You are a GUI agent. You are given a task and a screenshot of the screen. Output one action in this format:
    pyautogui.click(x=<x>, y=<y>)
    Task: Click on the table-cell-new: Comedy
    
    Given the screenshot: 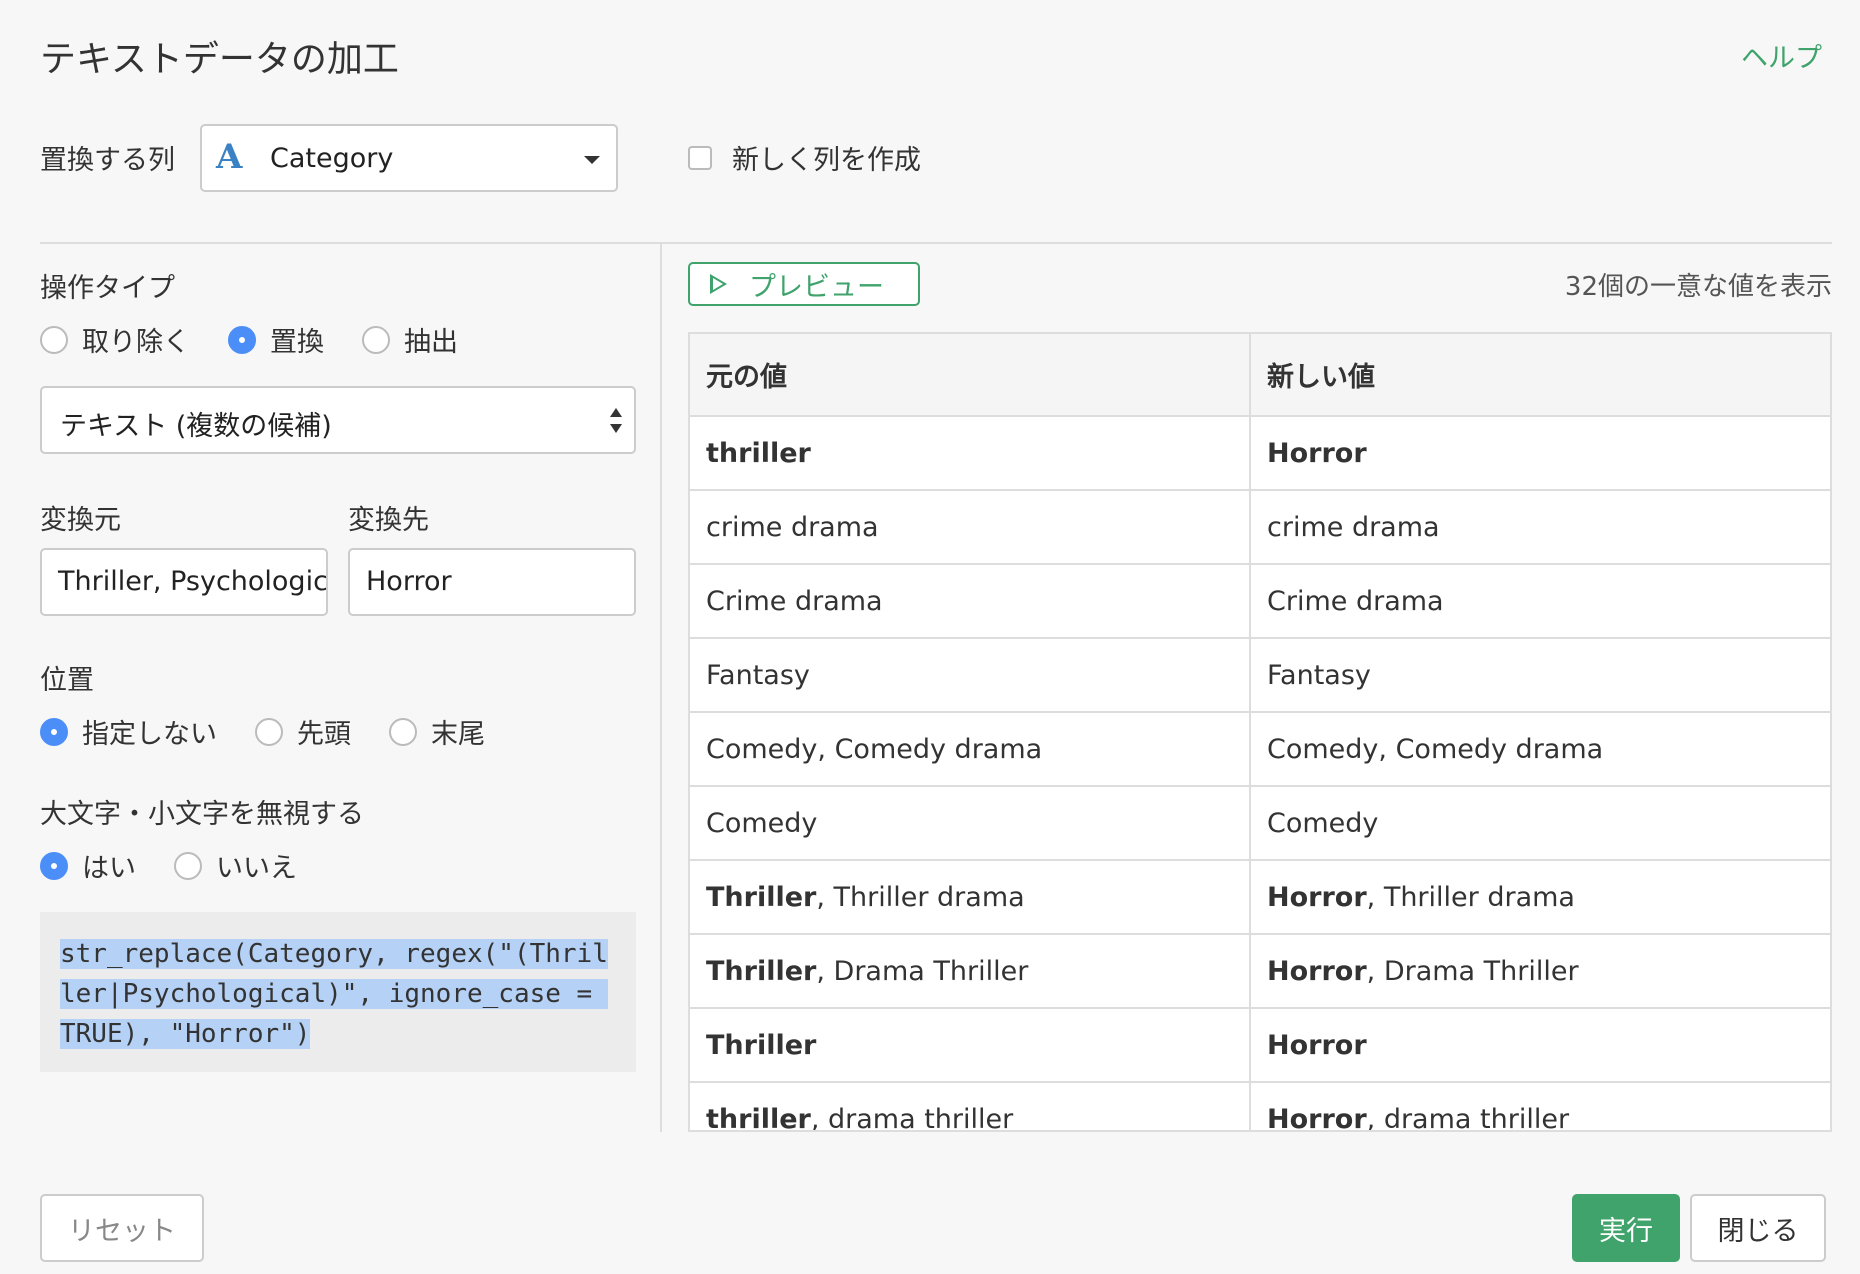 What is the action you would take?
    pyautogui.click(x=1539, y=823)
    